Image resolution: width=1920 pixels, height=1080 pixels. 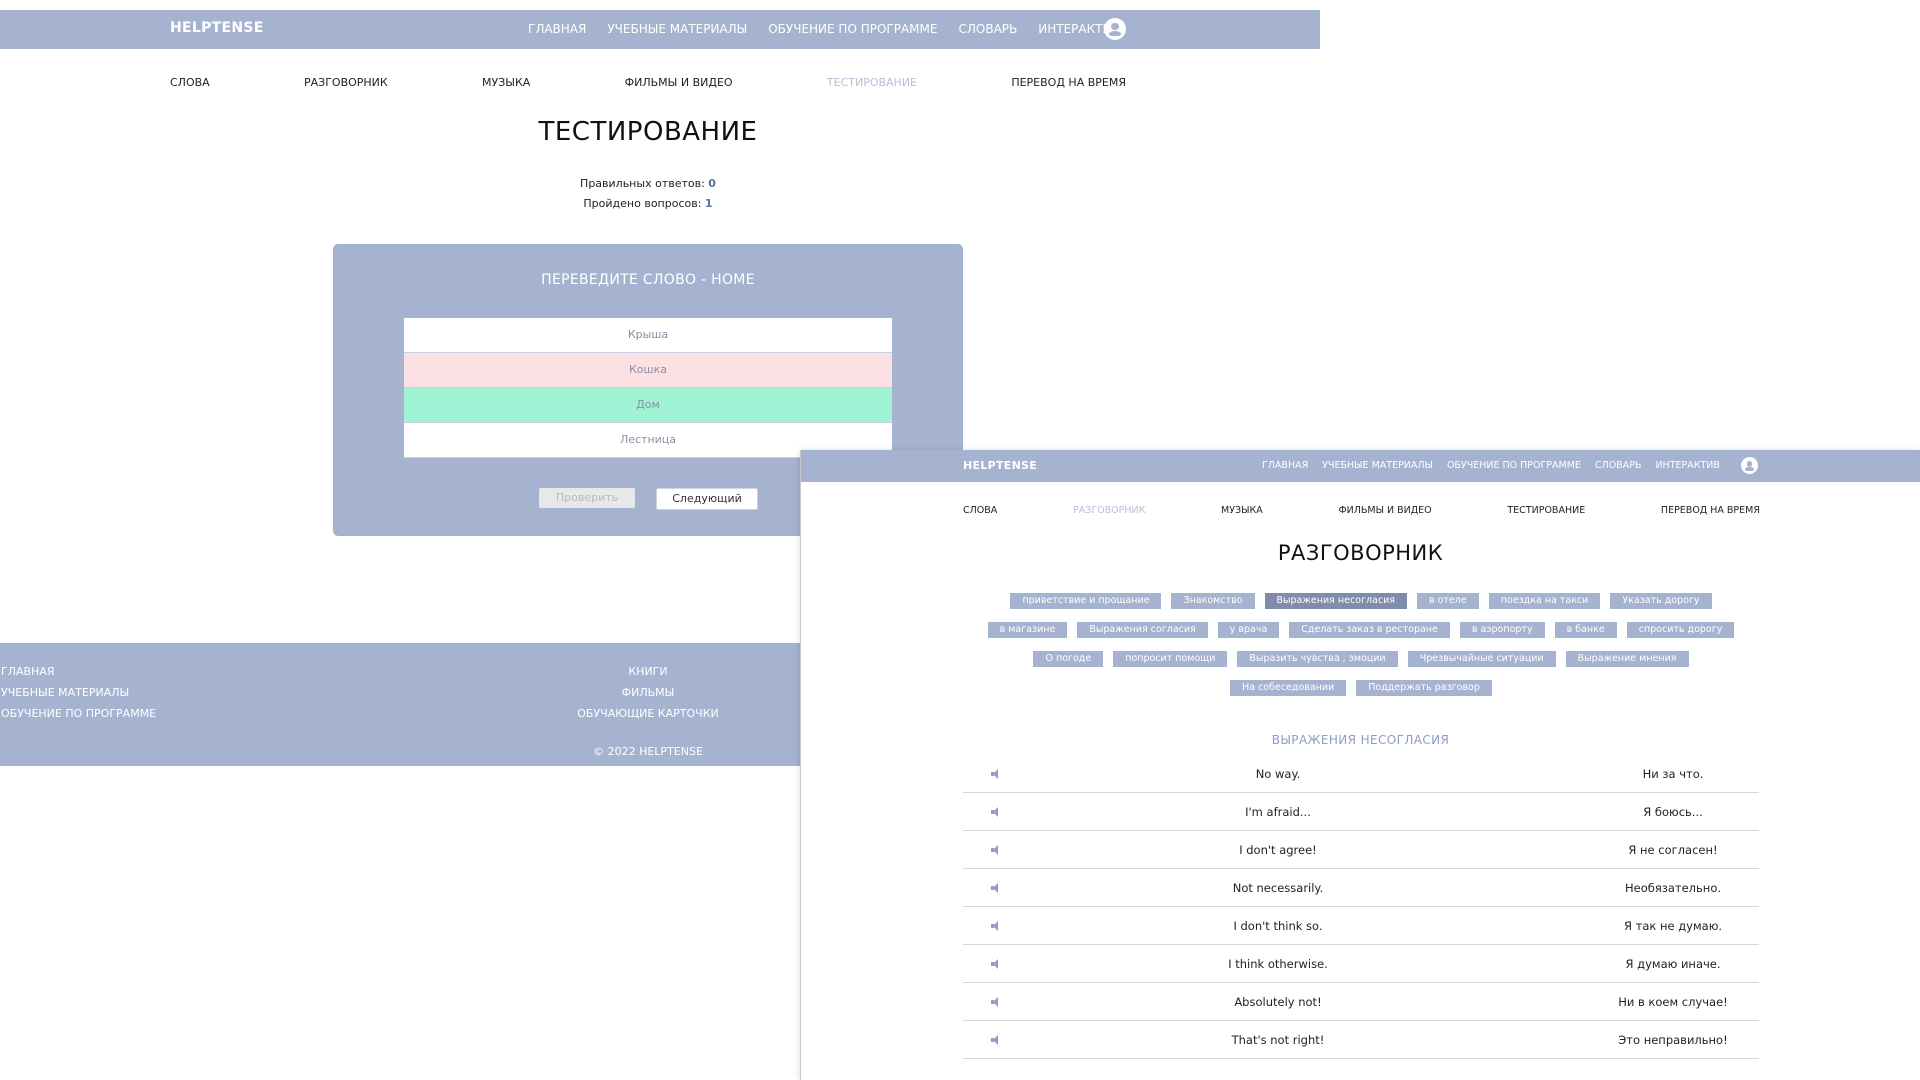 What do you see at coordinates (642, 203) in the screenshot?
I see `passed-questions-label: Пройдено вопросов:` at bounding box center [642, 203].